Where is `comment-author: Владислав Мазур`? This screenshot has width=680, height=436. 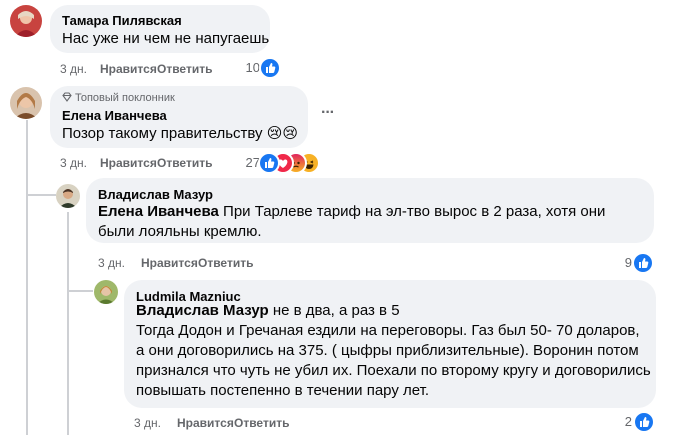
comment-author: Владислав Мазур is located at coordinates (155, 194).